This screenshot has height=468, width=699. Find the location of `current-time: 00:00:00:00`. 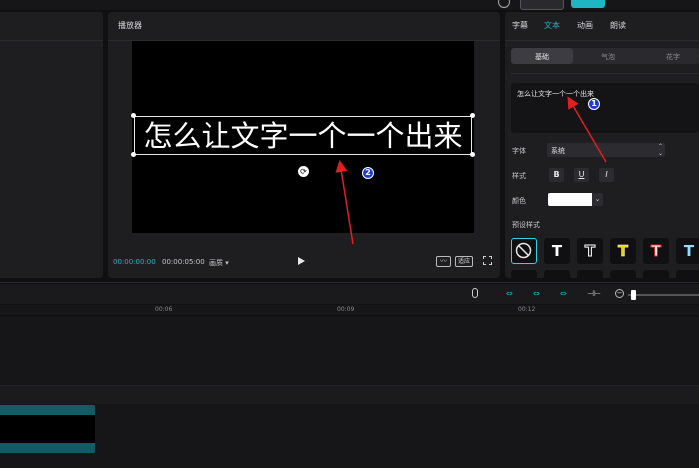

current-time: 00:00:00:00 is located at coordinates (134, 262).